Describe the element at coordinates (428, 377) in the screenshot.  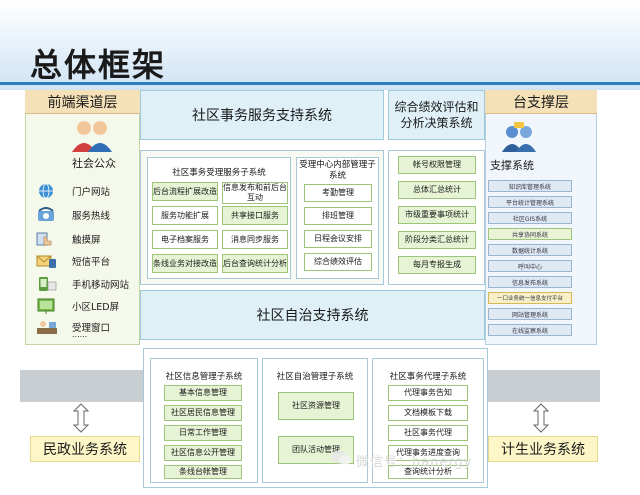
I see `agency-title: 社区事务代理子系统` at that location.